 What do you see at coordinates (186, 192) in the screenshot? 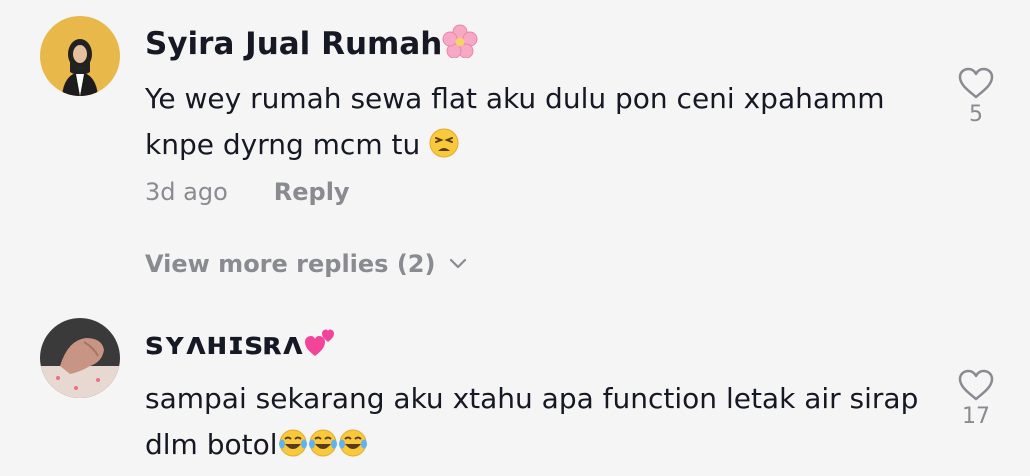
I see `comment-time: 3d ago` at bounding box center [186, 192].